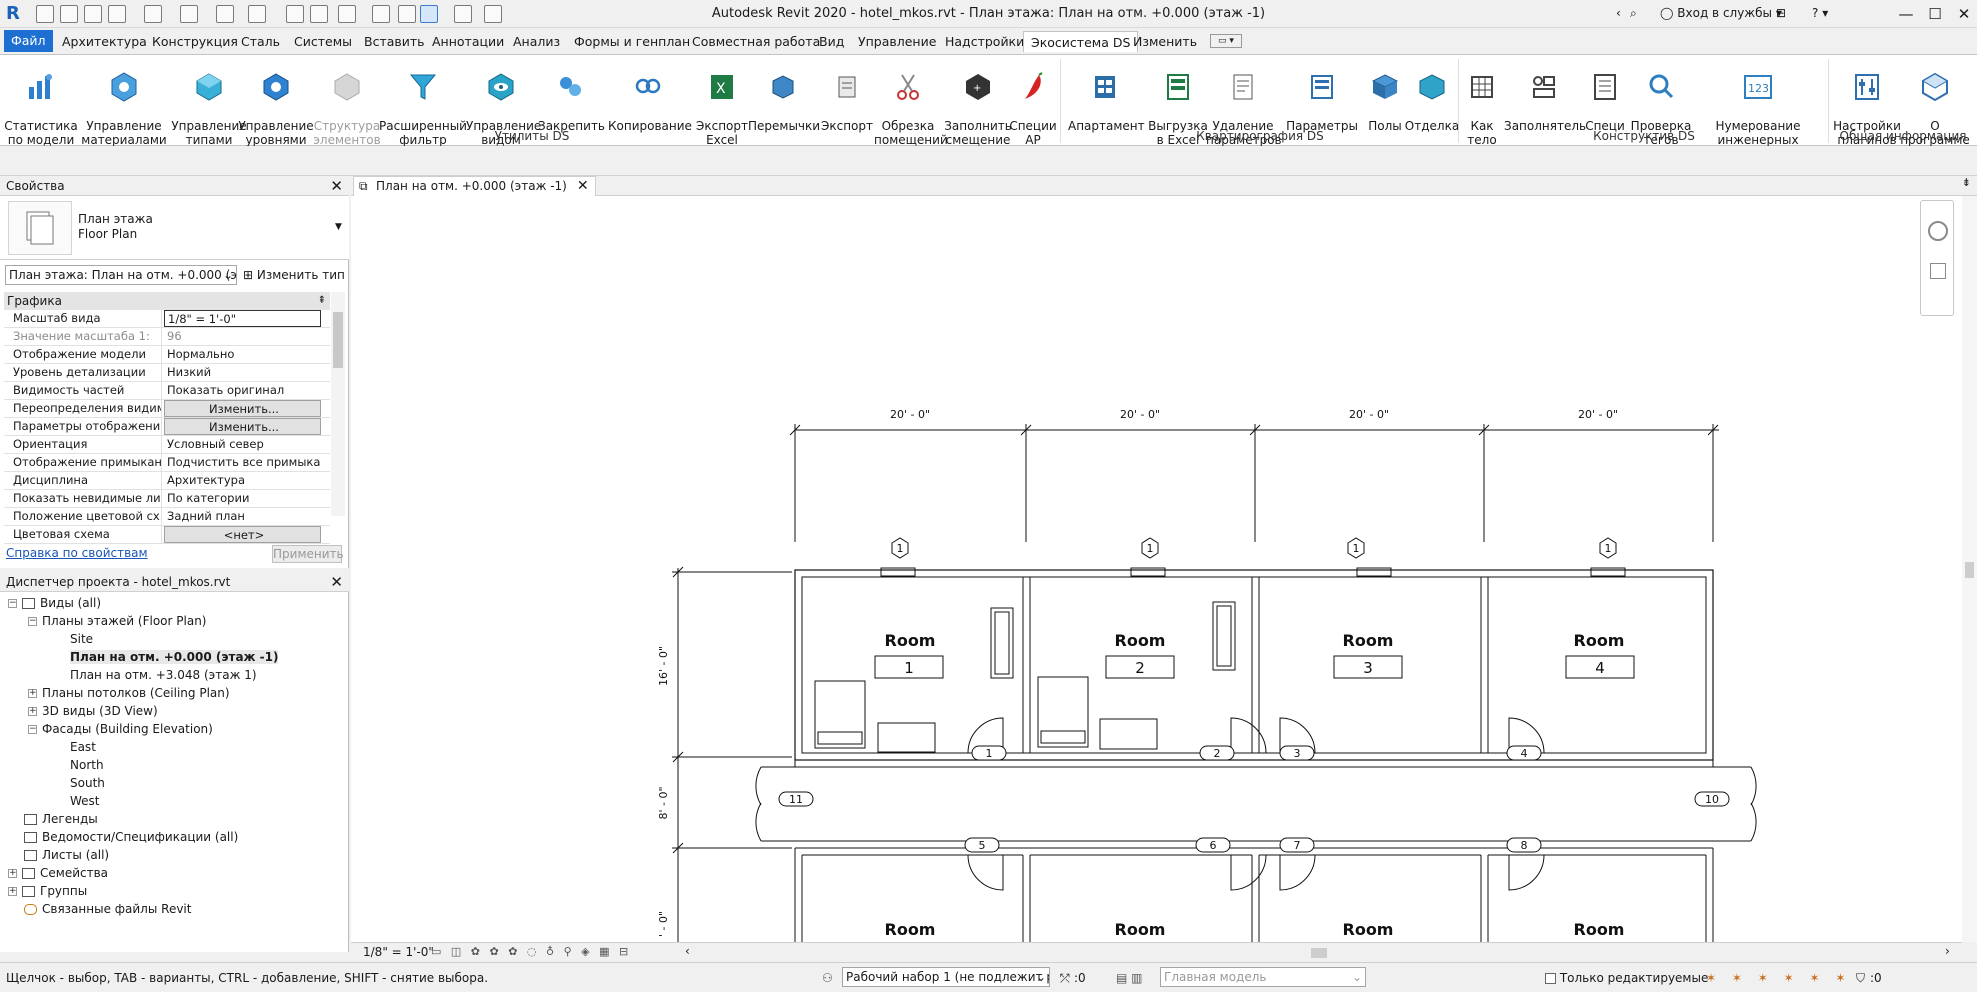 The image size is (1977, 992). I want to click on door-tag: 3, so click(1297, 753).